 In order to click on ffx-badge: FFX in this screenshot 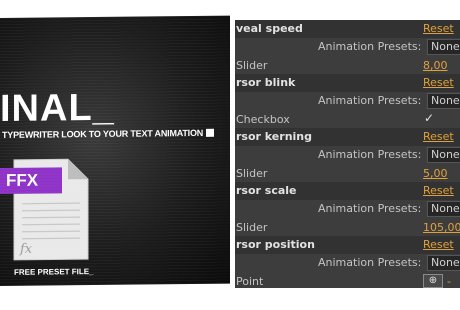, I will do `click(31, 180)`.